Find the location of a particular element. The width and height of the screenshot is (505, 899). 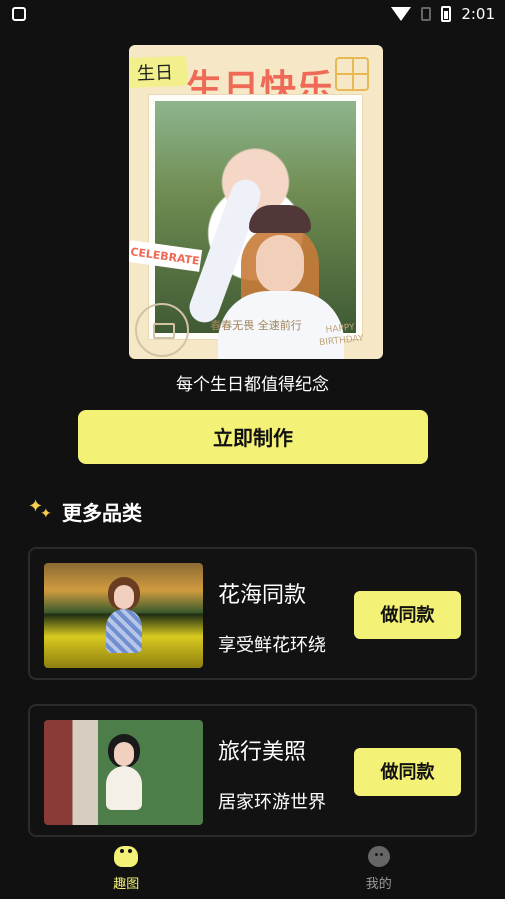

gift-icon is located at coordinates (352, 74).